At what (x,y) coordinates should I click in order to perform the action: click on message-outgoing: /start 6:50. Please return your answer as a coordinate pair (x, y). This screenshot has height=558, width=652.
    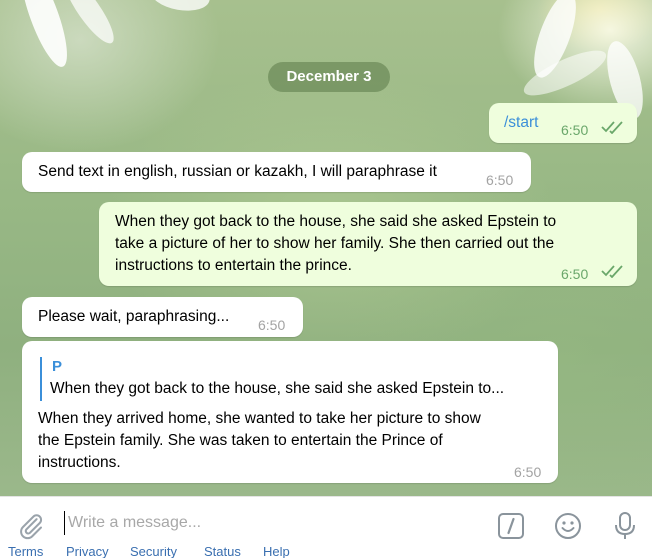
    Looking at the image, I should click on (563, 123).